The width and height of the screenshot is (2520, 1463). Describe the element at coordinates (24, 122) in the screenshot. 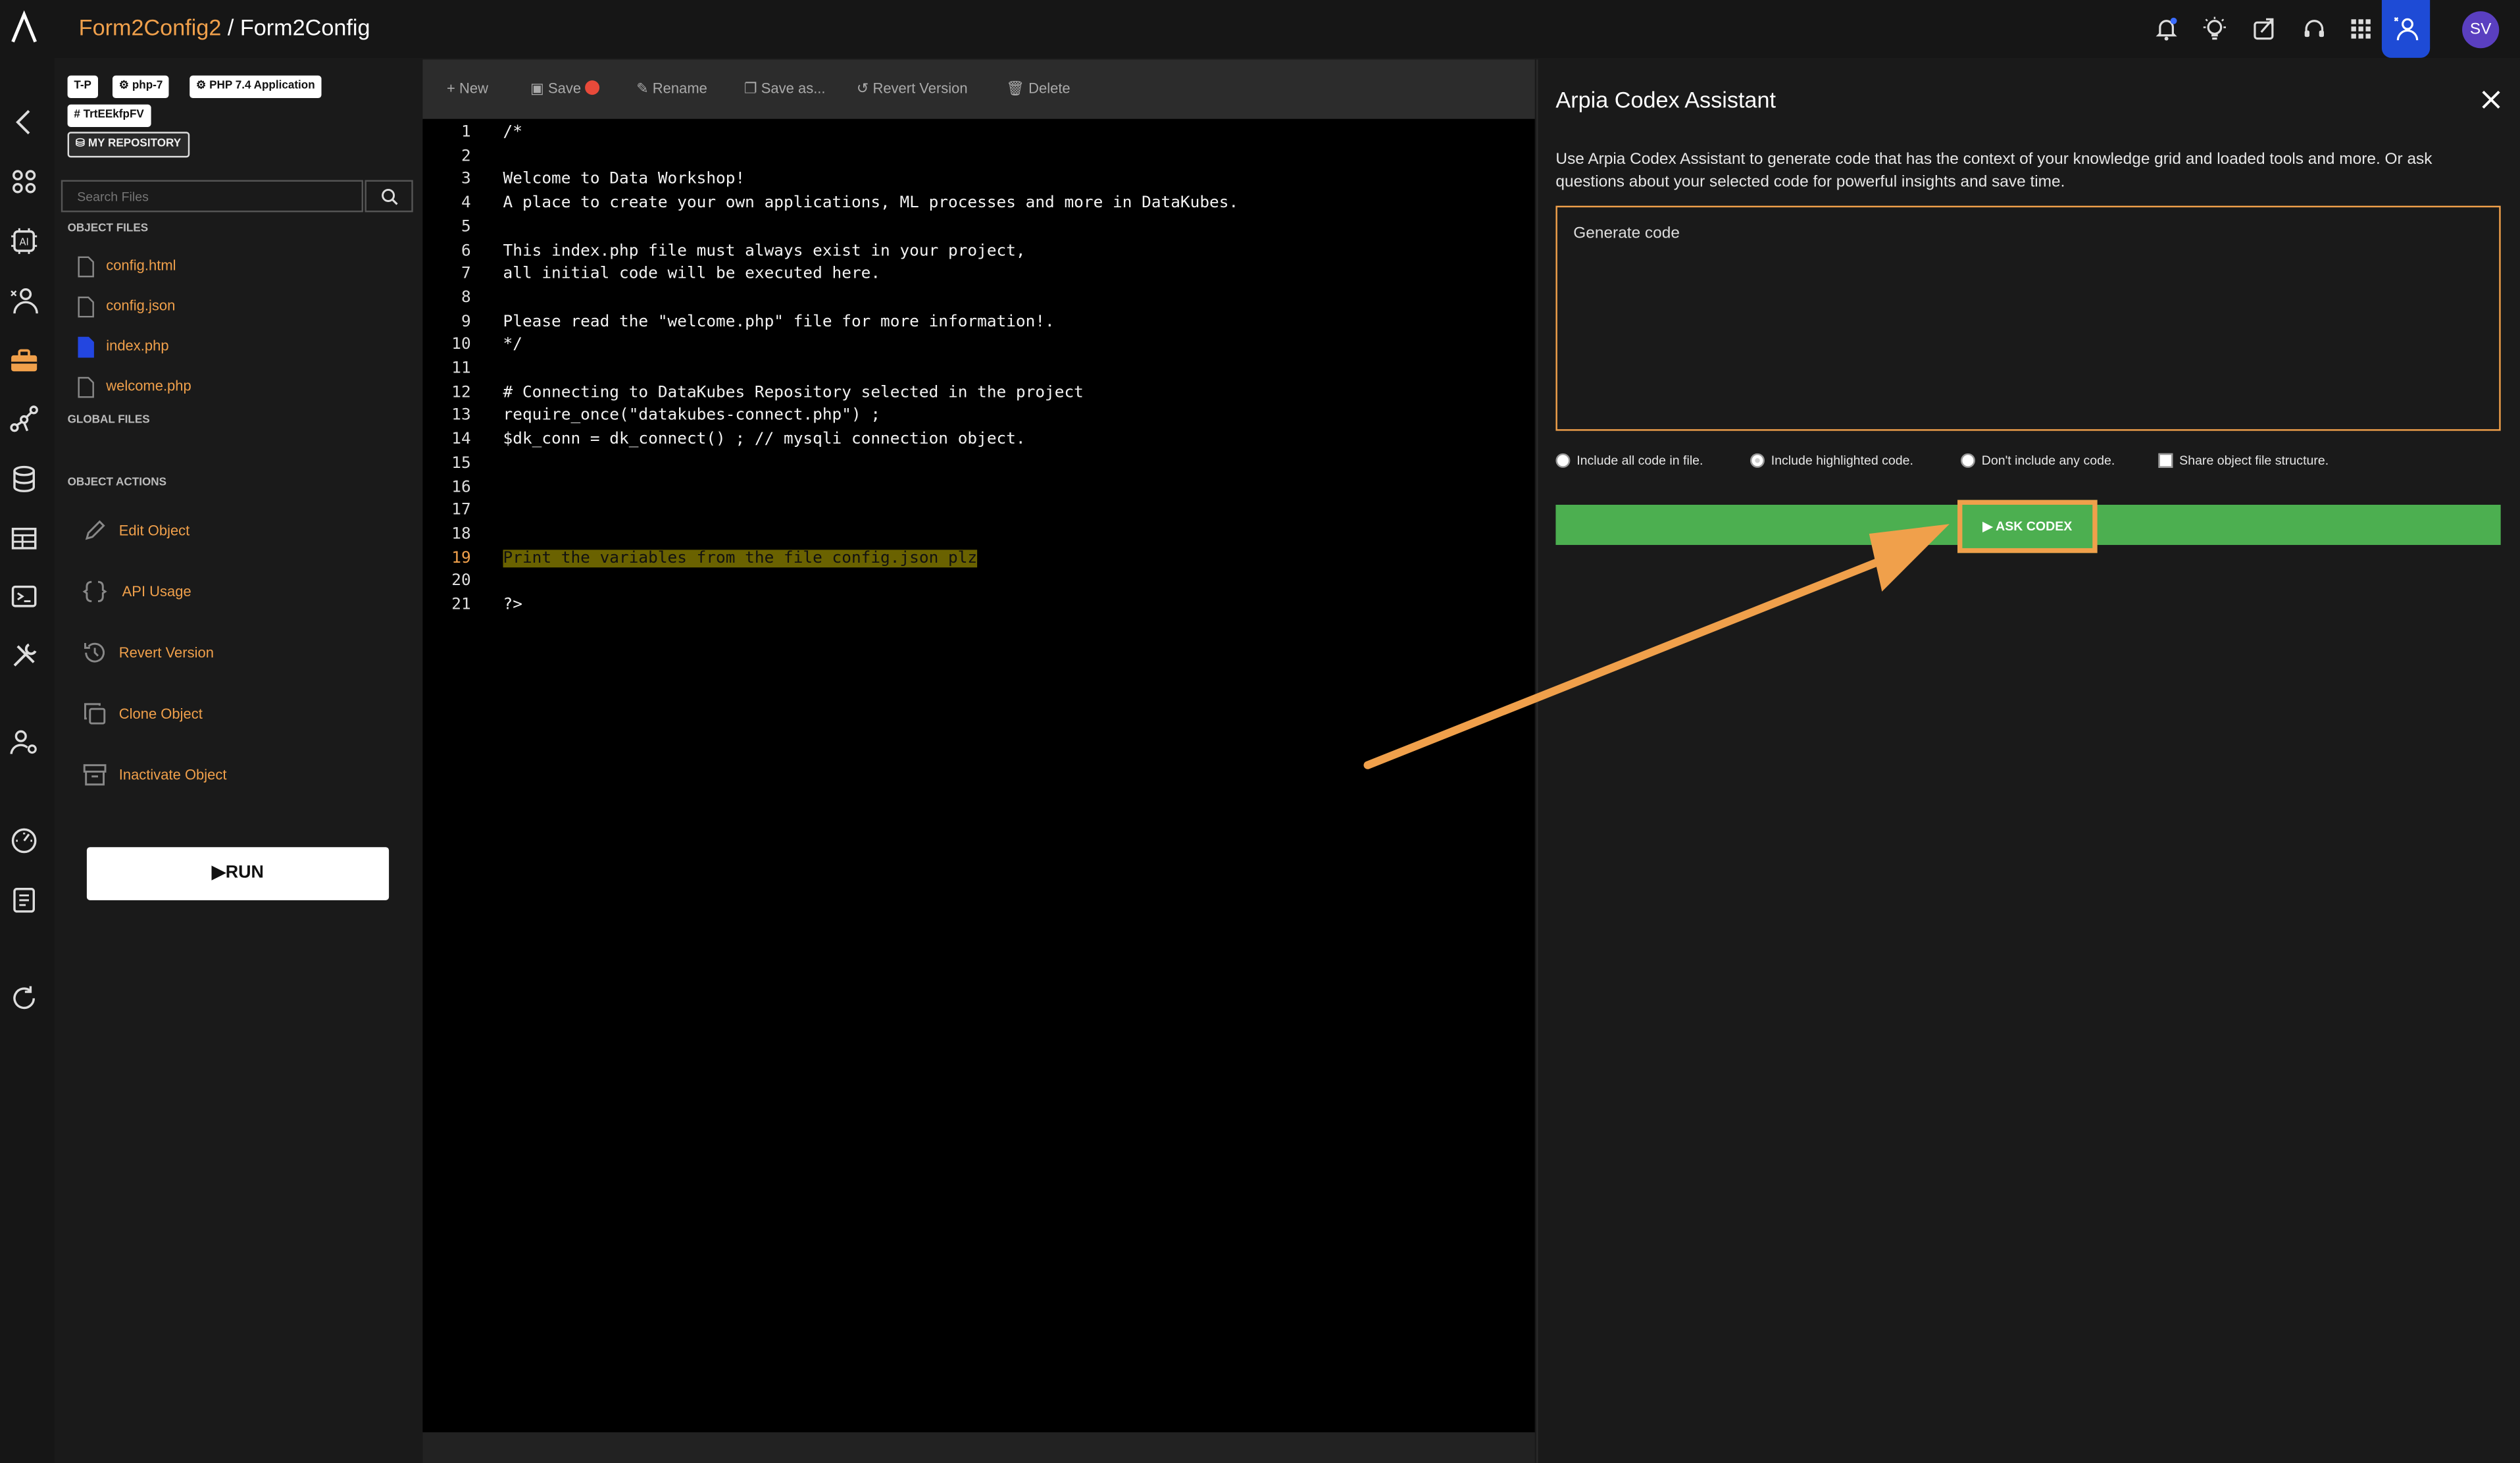

I see `back-chevron-icon` at that location.